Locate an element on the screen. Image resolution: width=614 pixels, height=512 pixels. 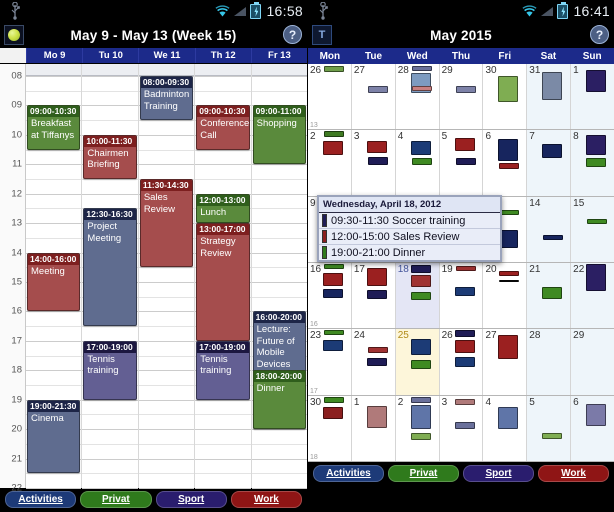
month-day-cell: 21 is located at coordinates (549, 295).